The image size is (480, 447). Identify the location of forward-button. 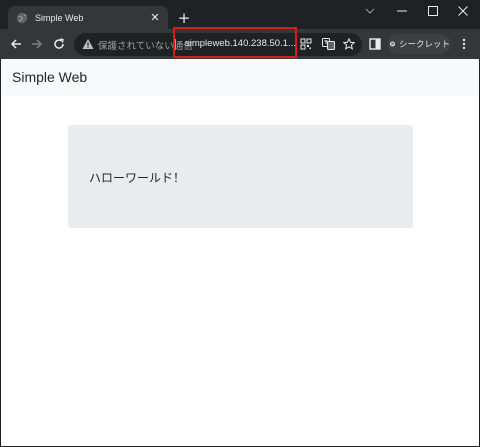
(37, 44).